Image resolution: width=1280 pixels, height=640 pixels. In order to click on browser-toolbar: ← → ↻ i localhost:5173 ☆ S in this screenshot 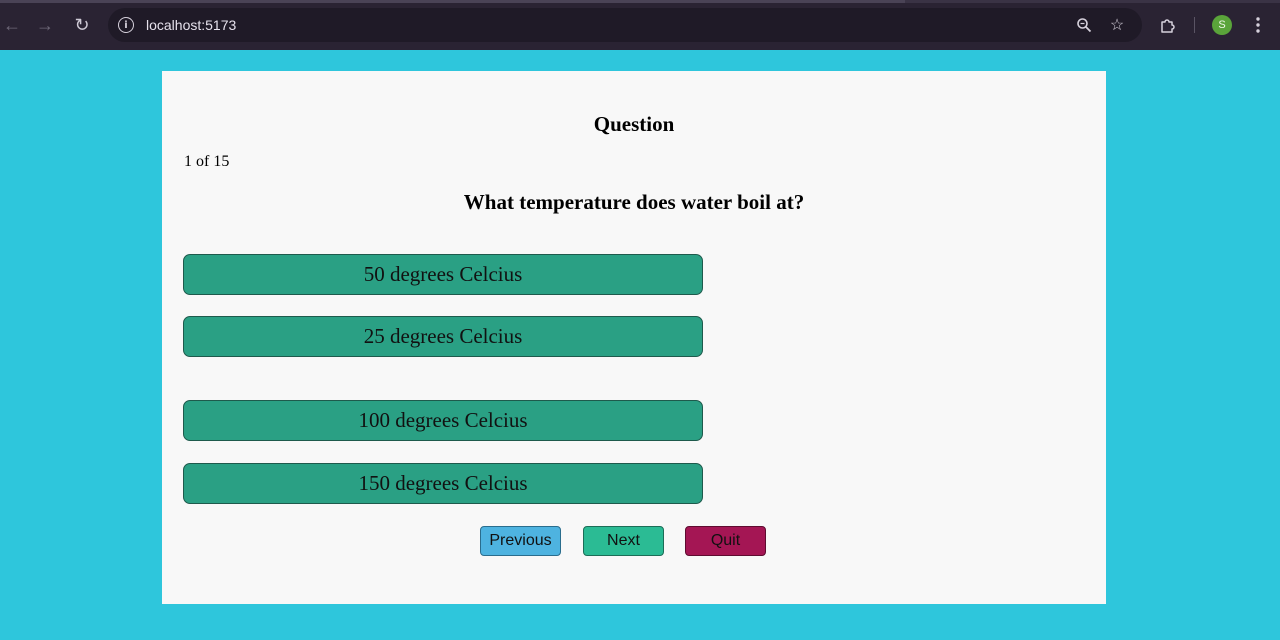, I will do `click(640, 25)`.